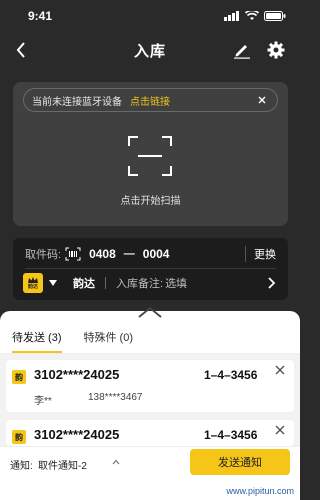  I want to click on wifi-icon, so click(252, 15).